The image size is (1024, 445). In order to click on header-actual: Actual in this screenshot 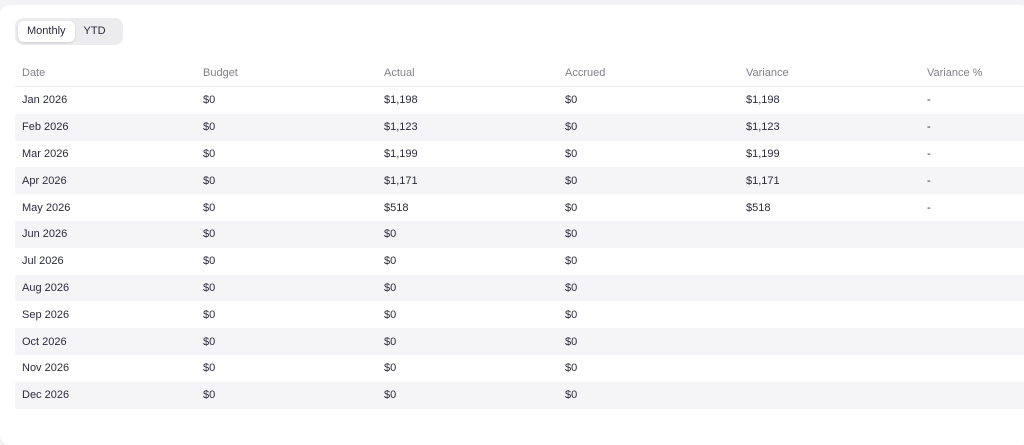, I will do `click(467, 73)`.